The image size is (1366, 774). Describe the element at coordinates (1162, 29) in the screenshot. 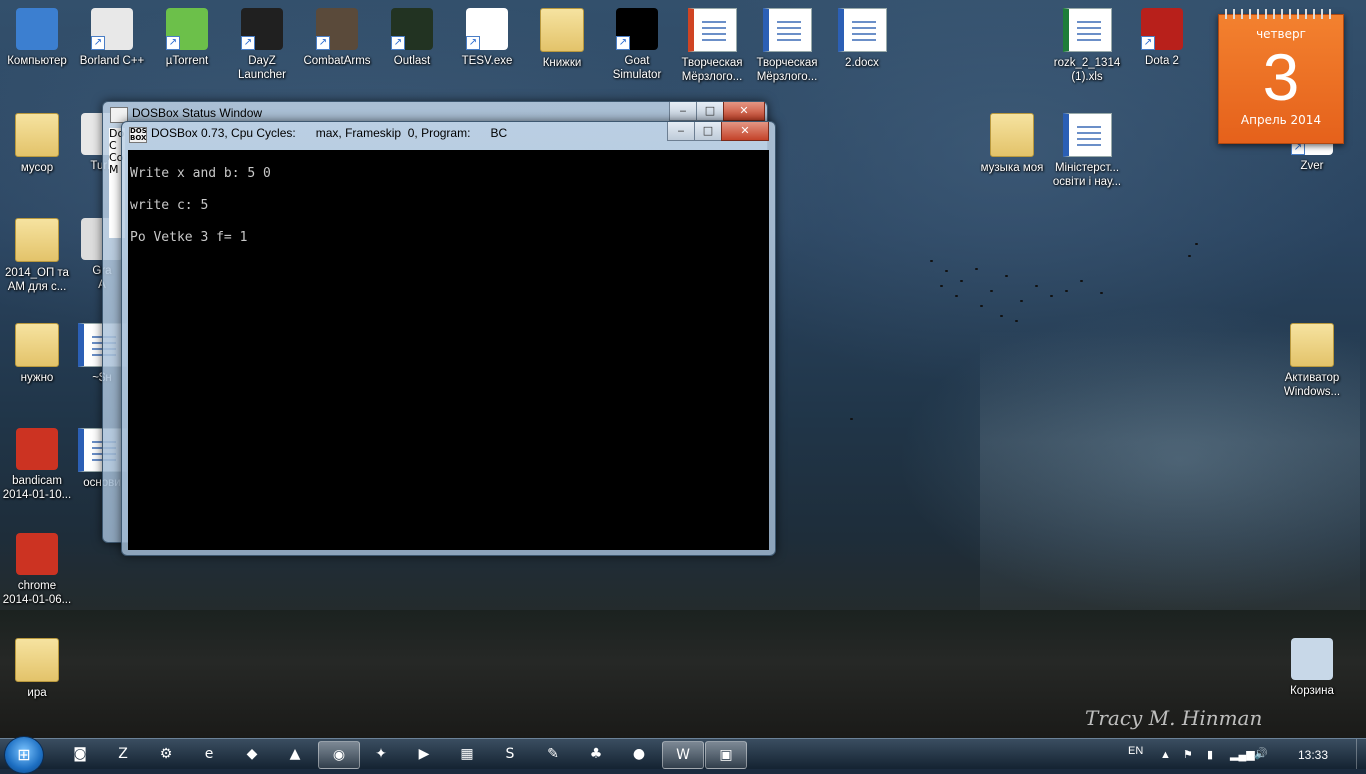

I see `dota2-icon: ↗` at that location.